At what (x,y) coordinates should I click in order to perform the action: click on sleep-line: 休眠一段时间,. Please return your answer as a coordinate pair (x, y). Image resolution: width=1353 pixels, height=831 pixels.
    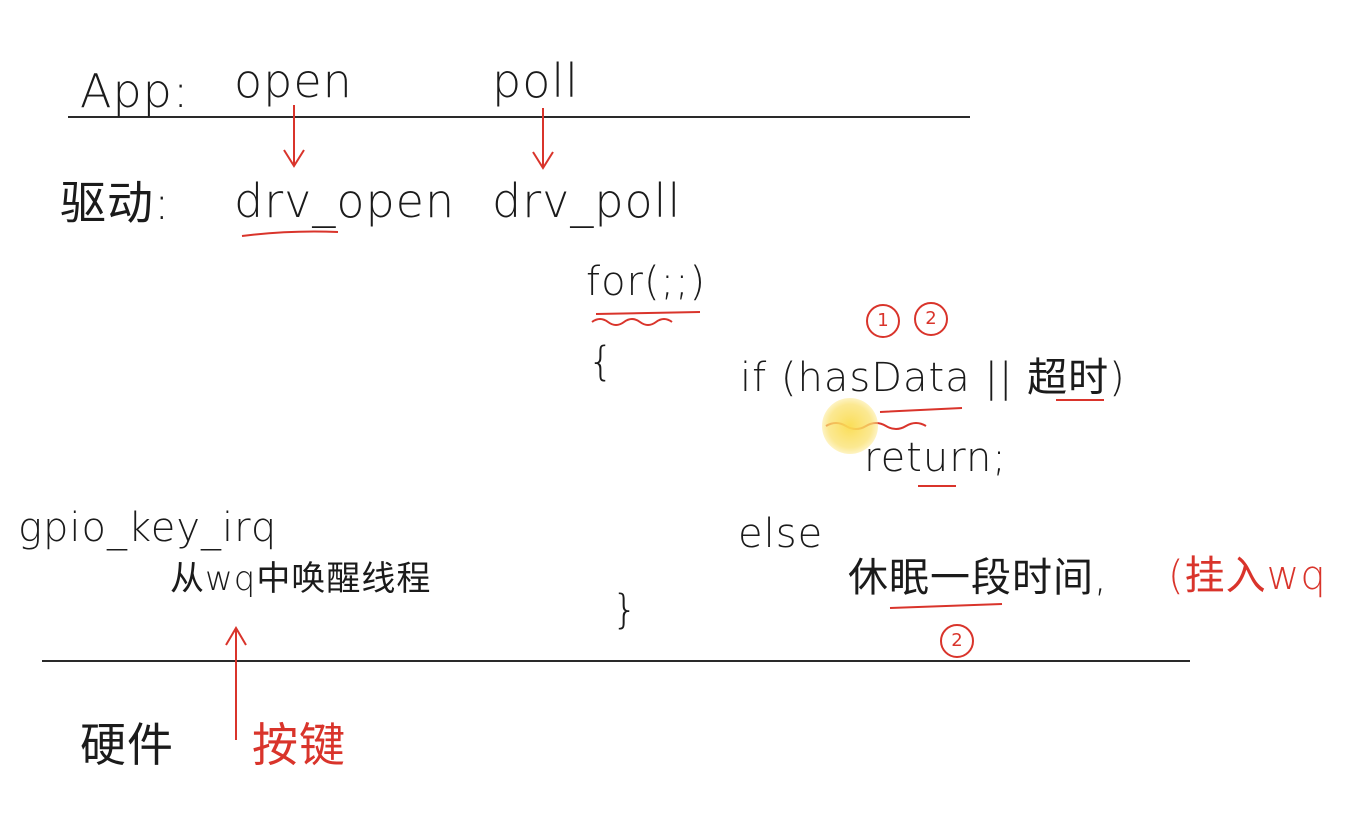
    Looking at the image, I should click on (978, 578).